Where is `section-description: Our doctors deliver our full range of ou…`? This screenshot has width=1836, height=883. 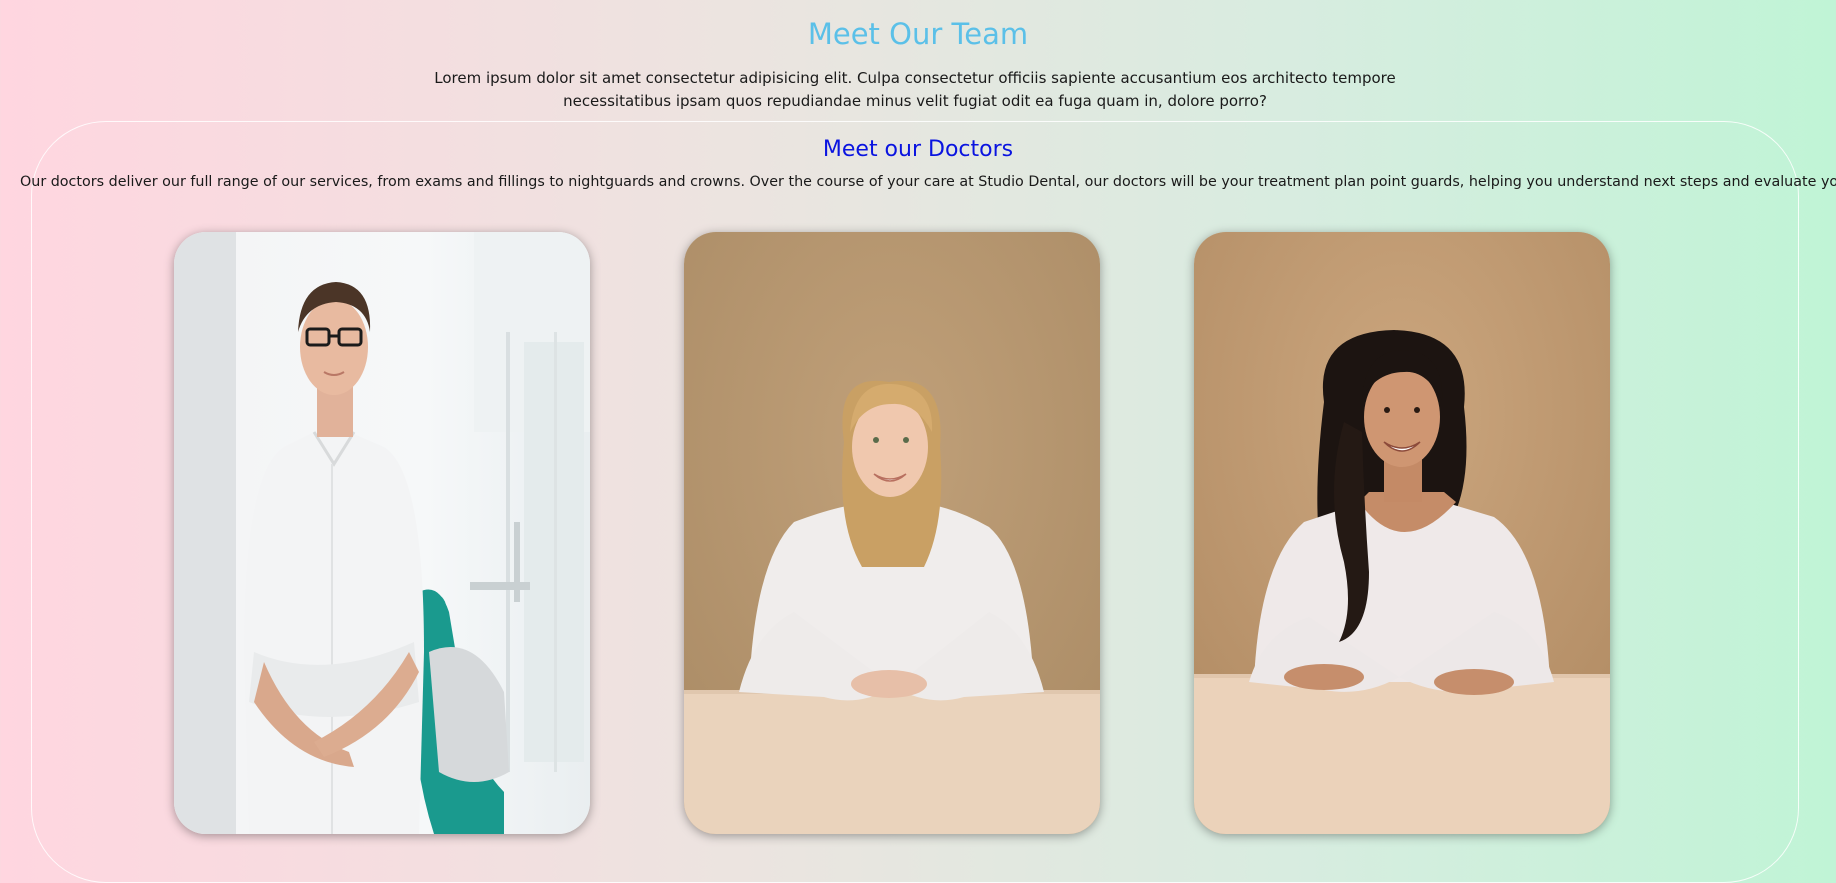 section-description: Our doctors deliver our full range of ou… is located at coordinates (928, 182).